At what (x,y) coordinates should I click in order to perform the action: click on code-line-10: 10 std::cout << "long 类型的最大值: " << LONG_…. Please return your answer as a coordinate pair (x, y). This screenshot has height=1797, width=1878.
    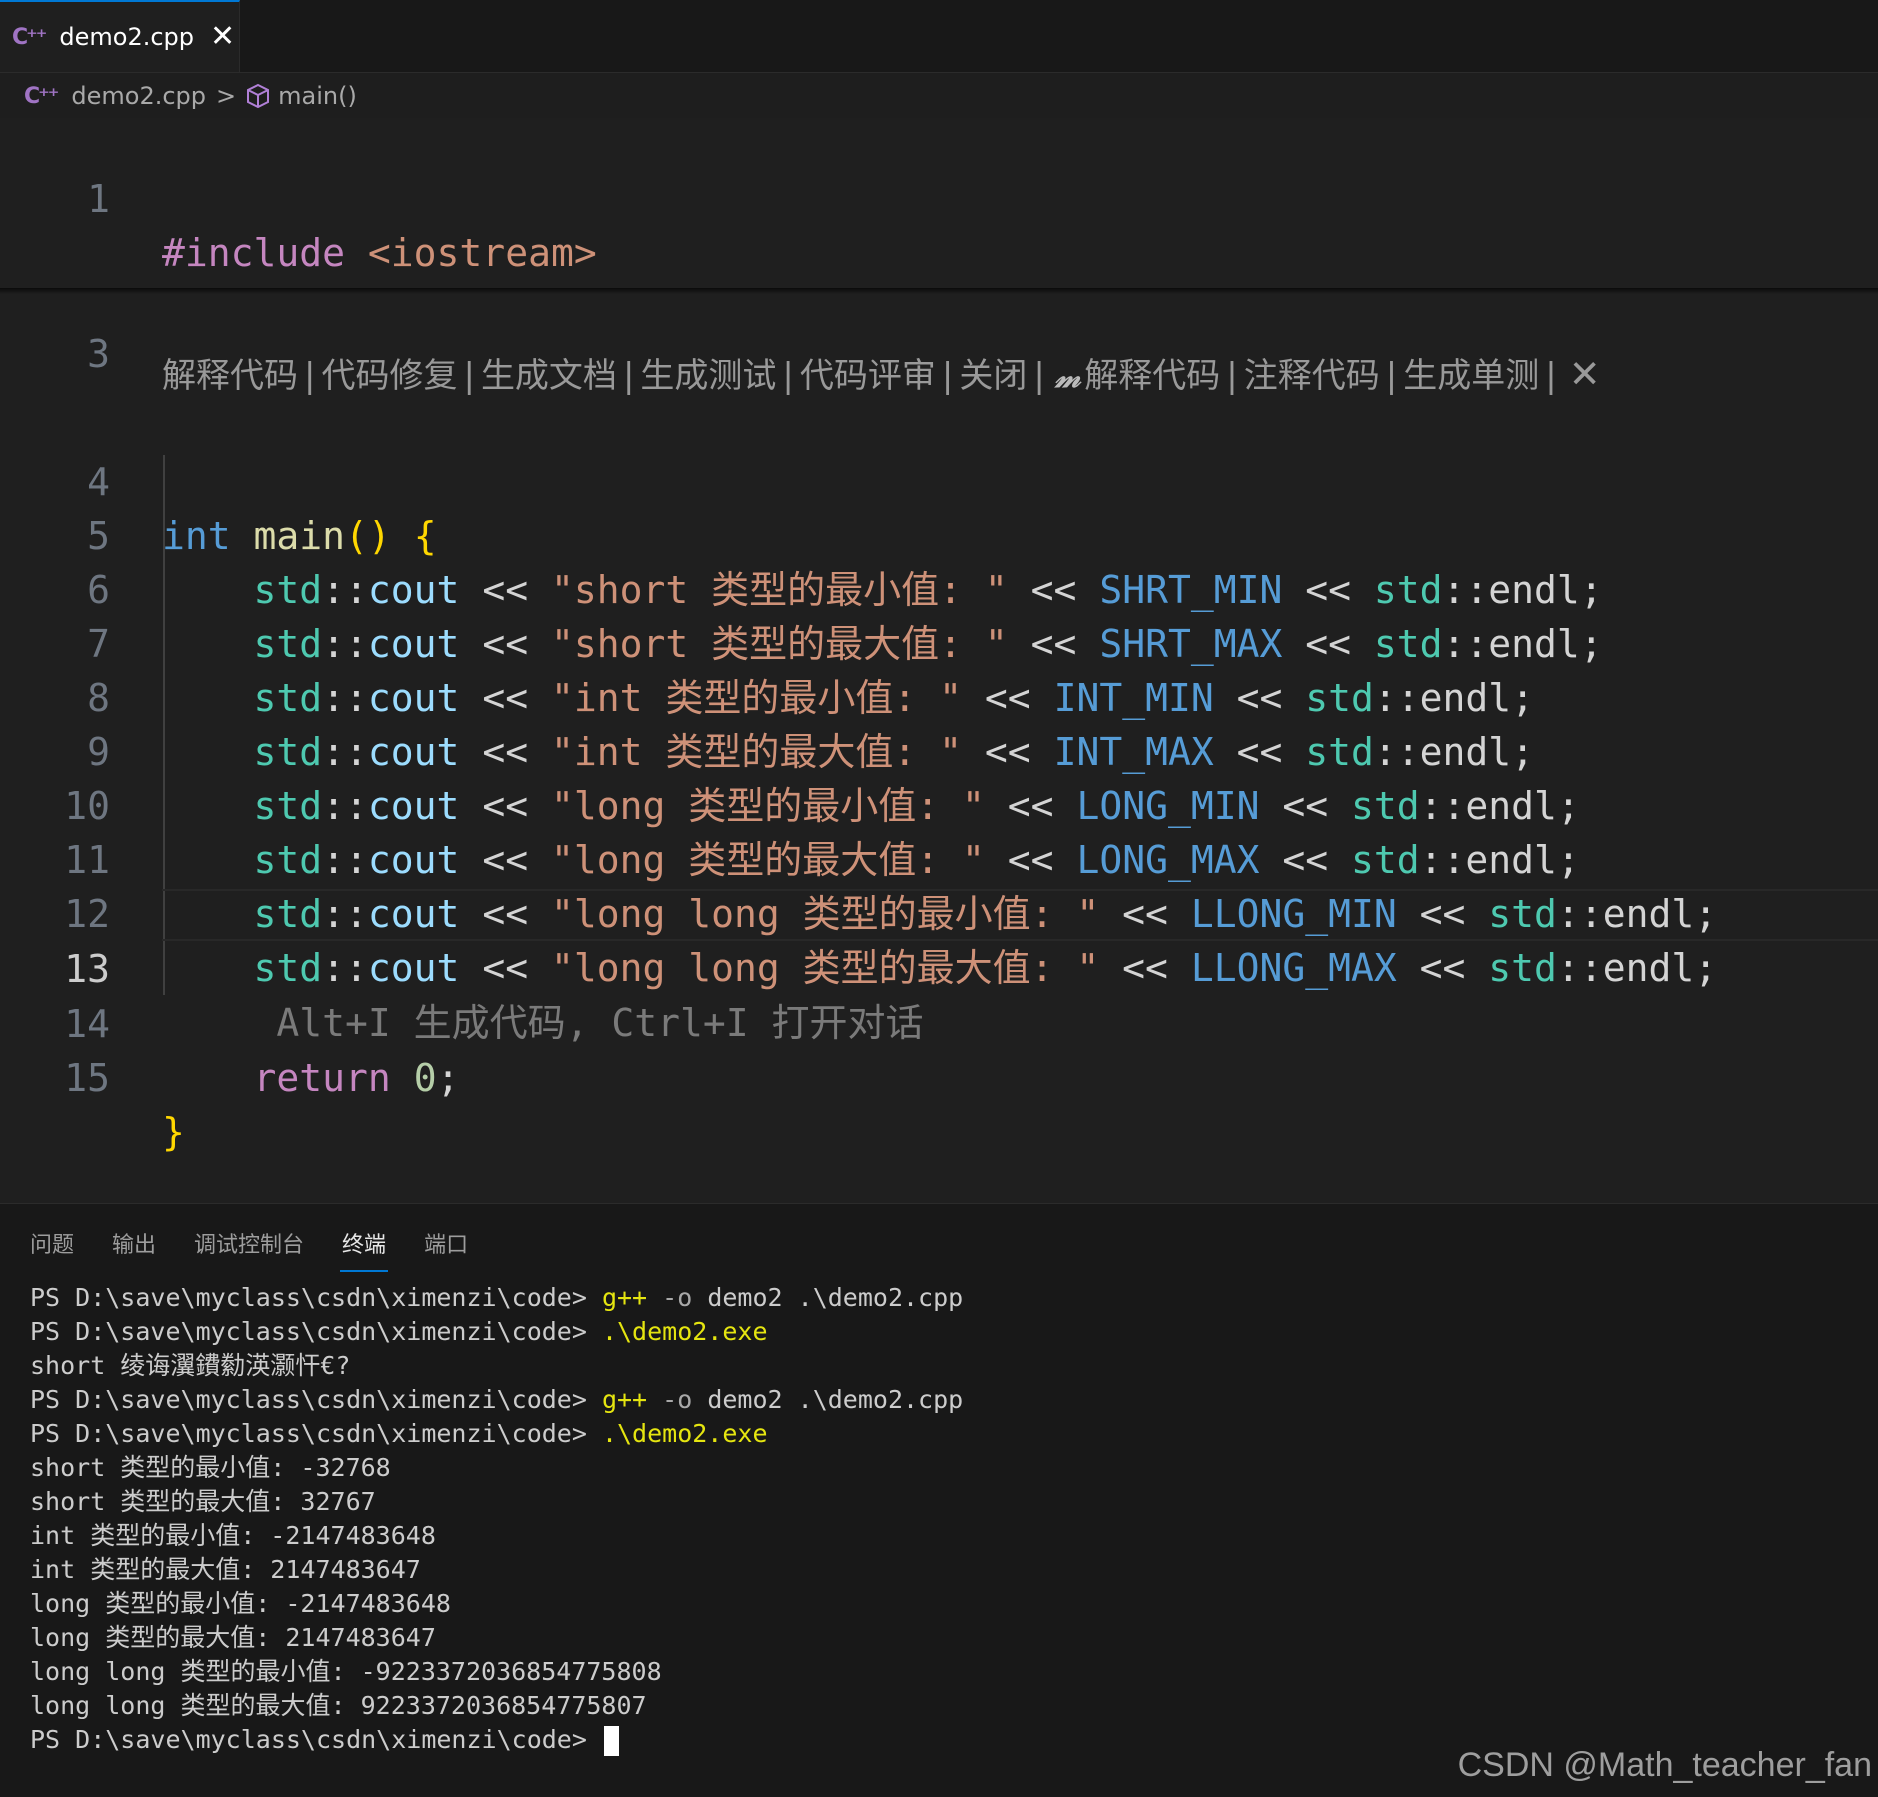
    Looking at the image, I should click on (939, 803).